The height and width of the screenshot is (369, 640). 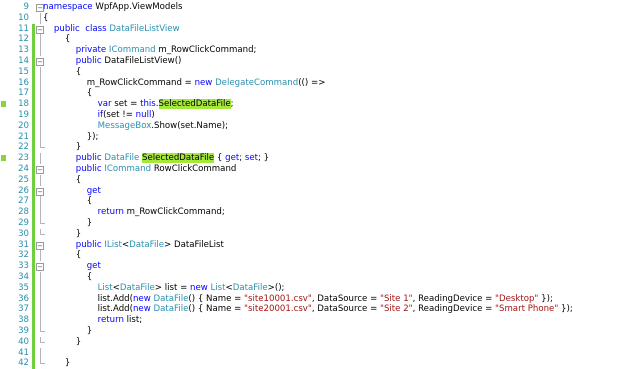 I want to click on code-text: }, so click(x=62, y=234).